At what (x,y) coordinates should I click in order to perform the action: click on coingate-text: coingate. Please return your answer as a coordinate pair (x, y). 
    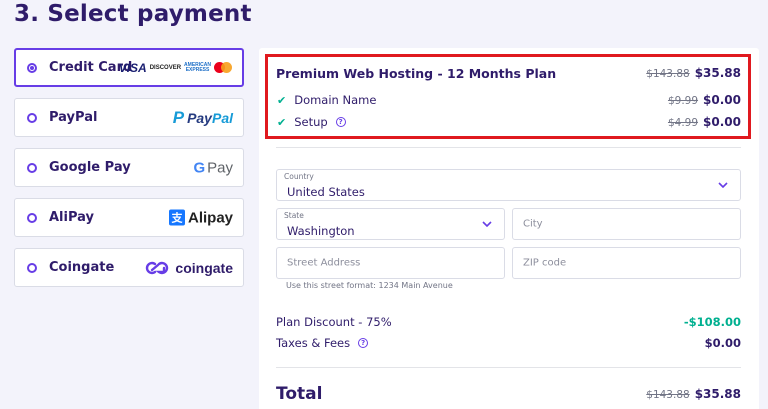
    Looking at the image, I should click on (204, 267).